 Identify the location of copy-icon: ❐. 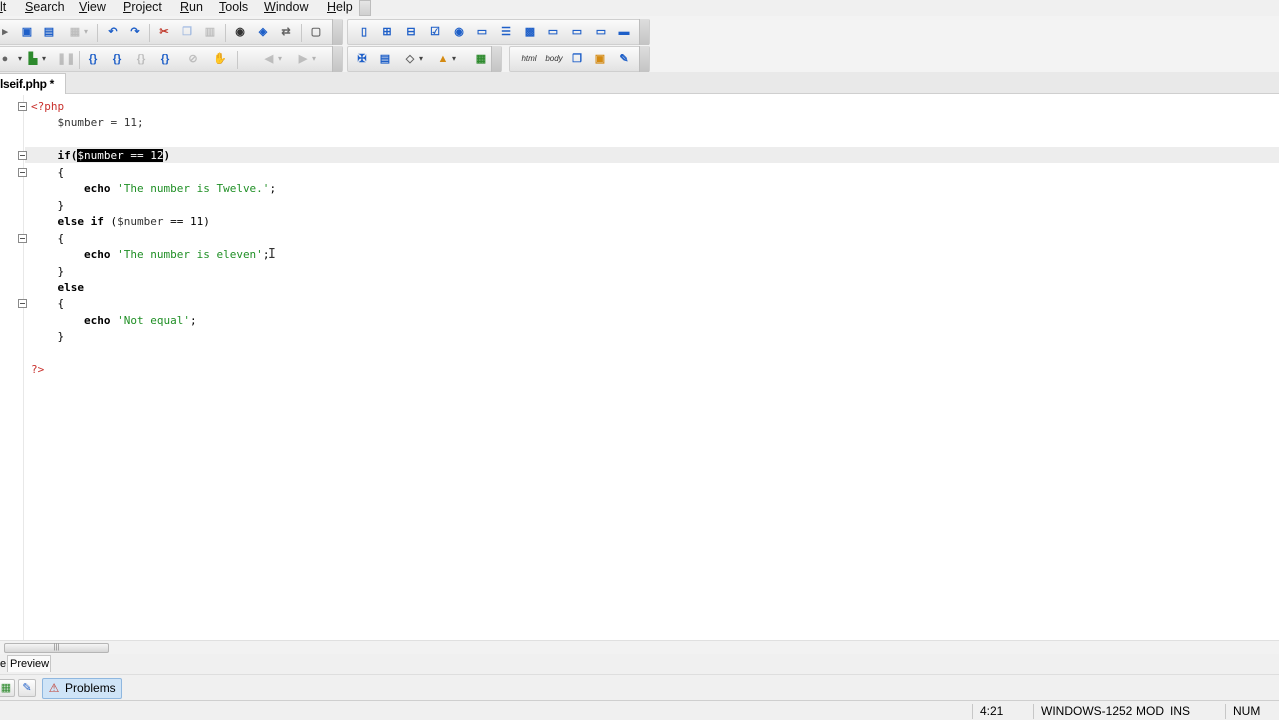
(187, 32).